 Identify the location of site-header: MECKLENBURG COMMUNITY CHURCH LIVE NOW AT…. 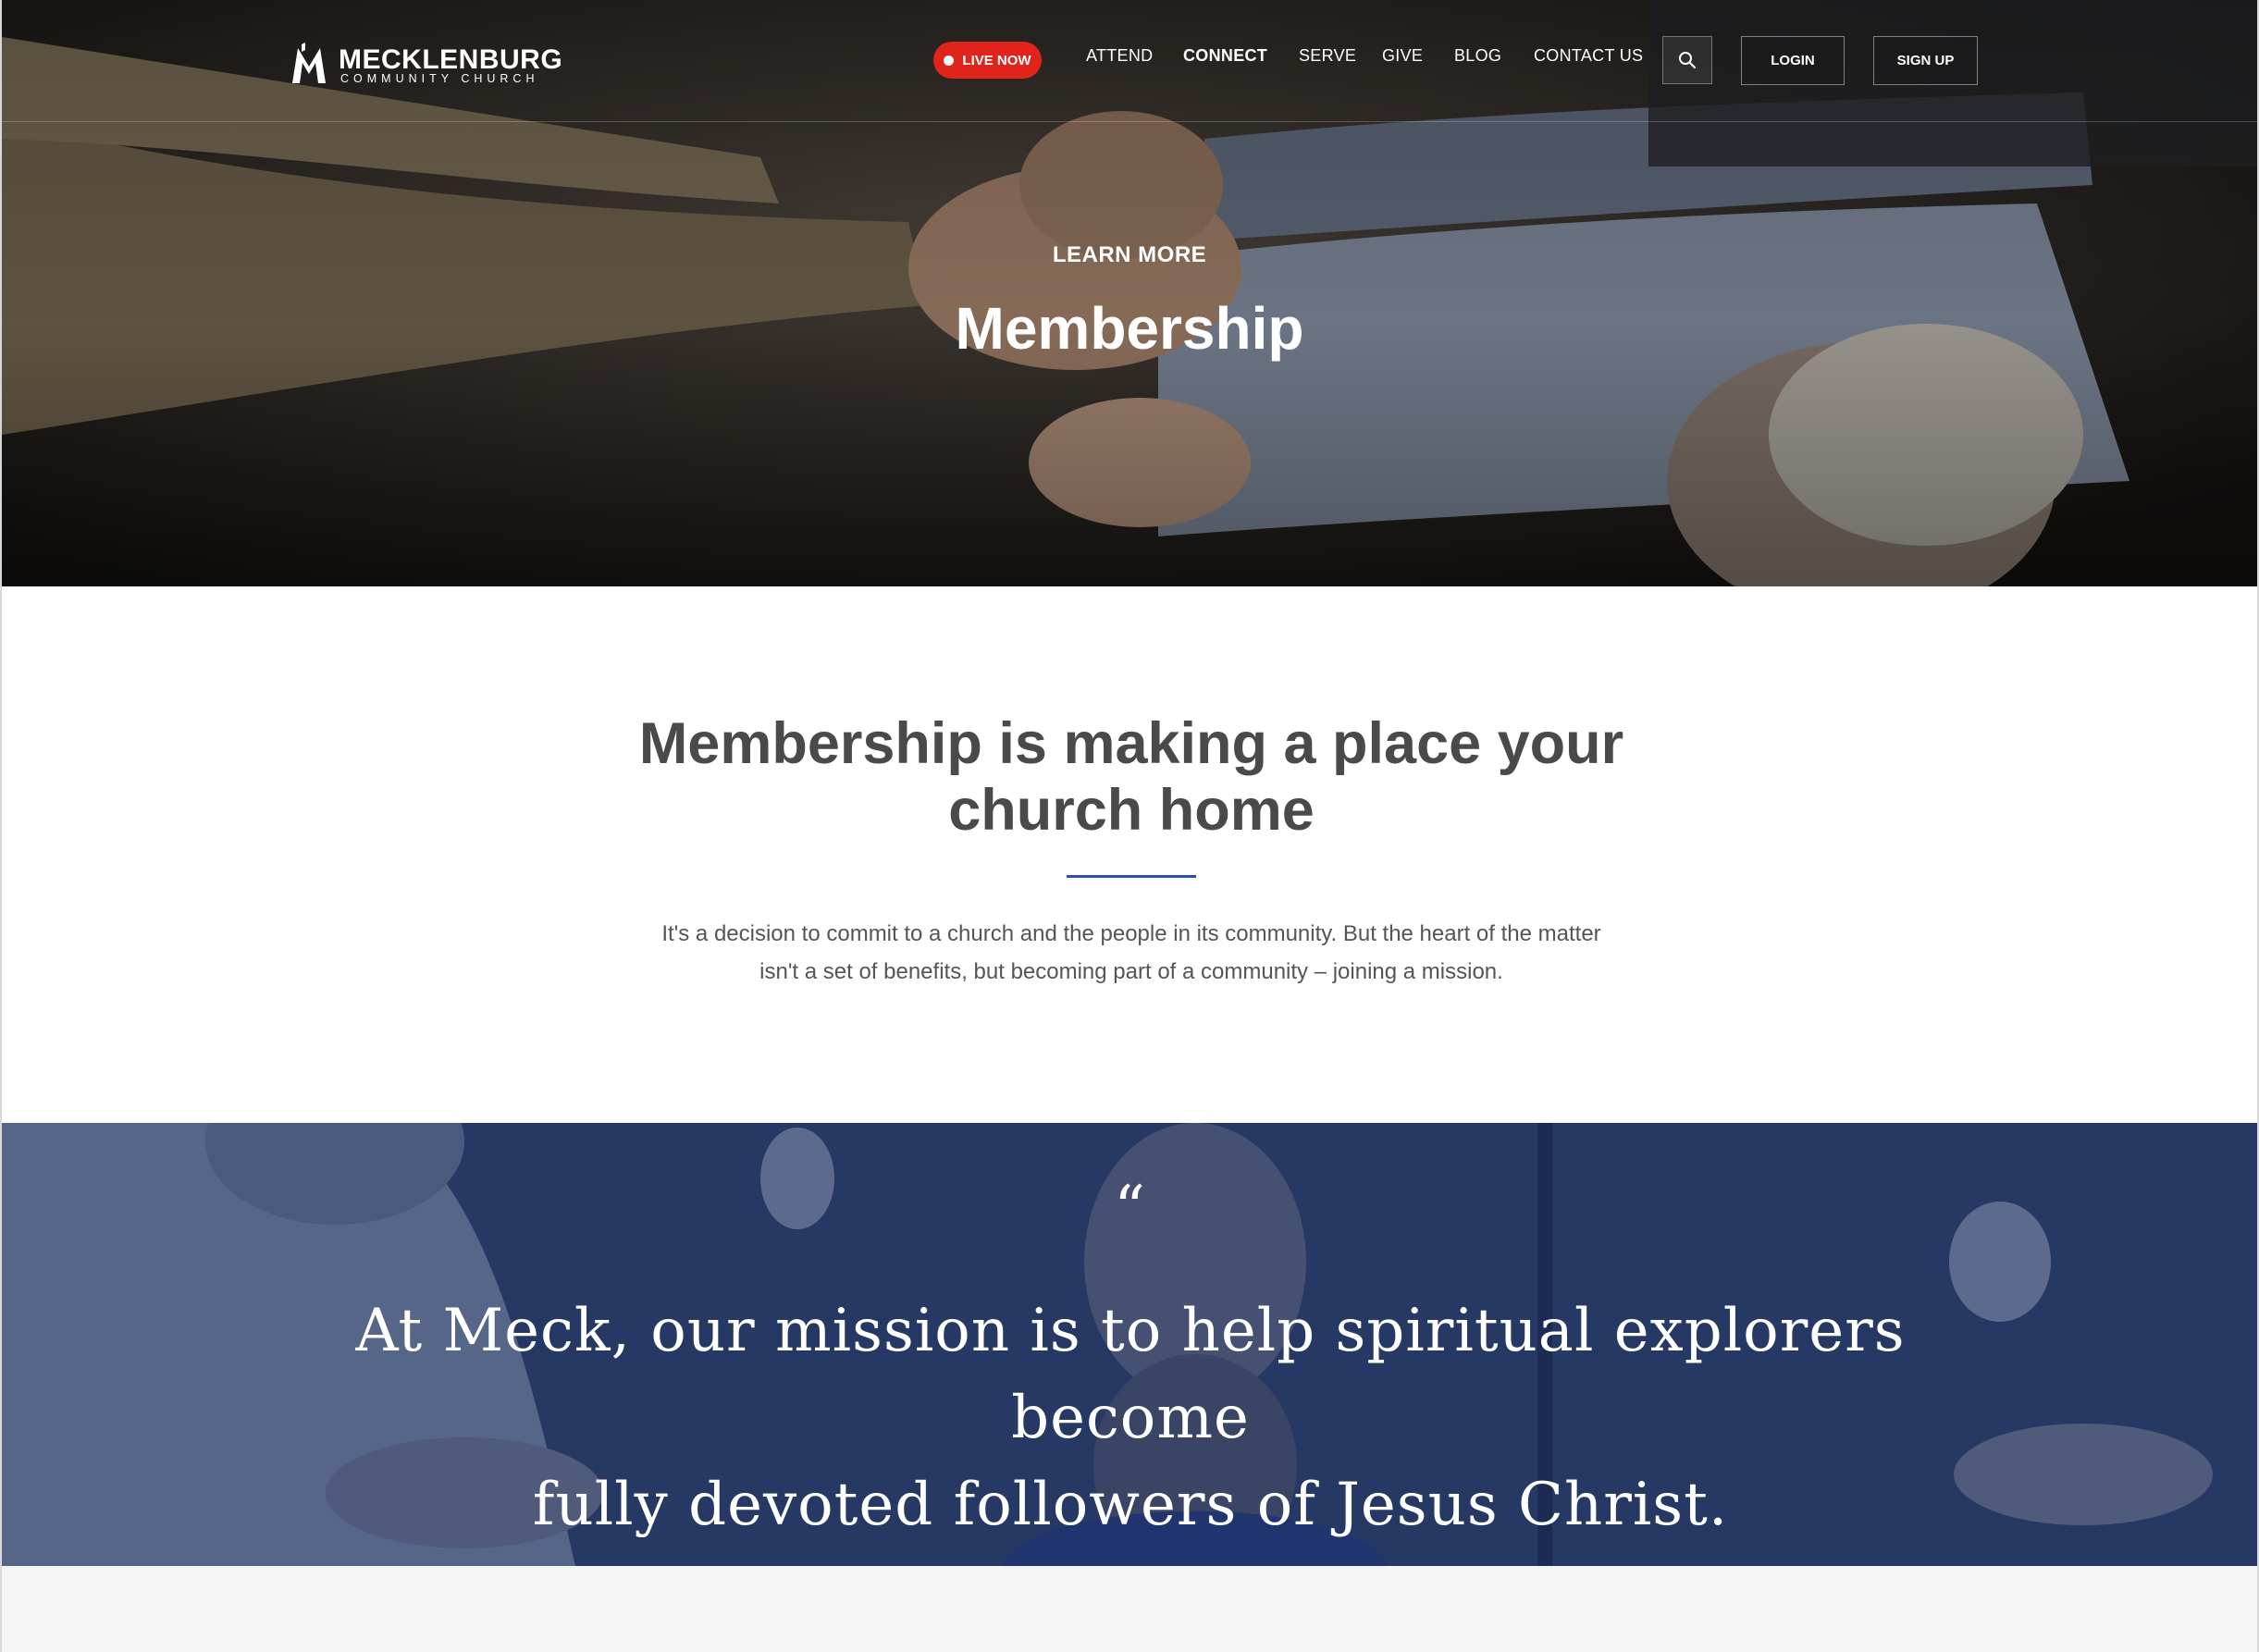
(1129, 61).